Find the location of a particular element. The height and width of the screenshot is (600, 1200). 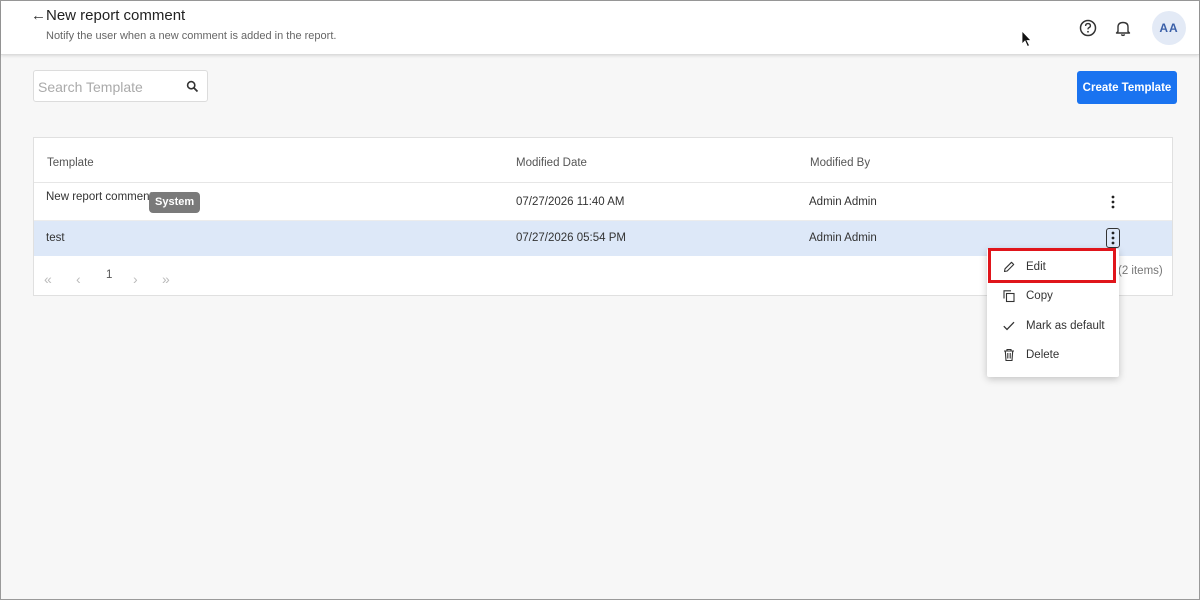

template-name: test is located at coordinates (55, 238).